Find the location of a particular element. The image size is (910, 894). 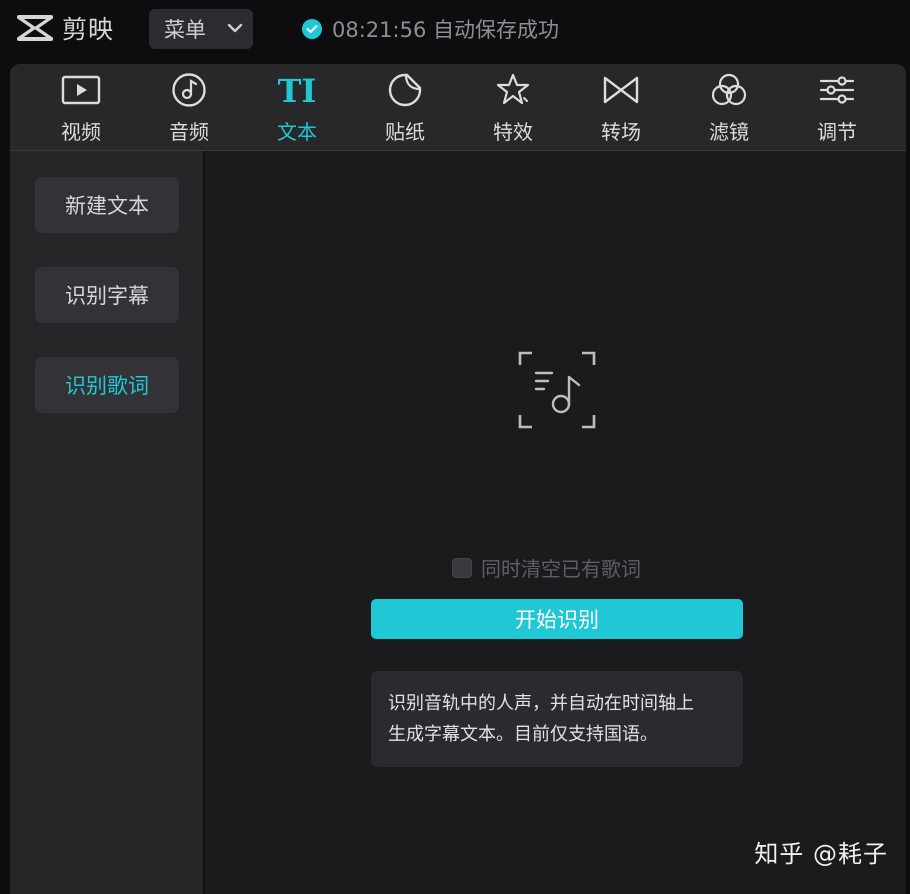

tab-bar: 视频 音频 TI 文本 贴纸 特效 is located at coordinates (458, 107).